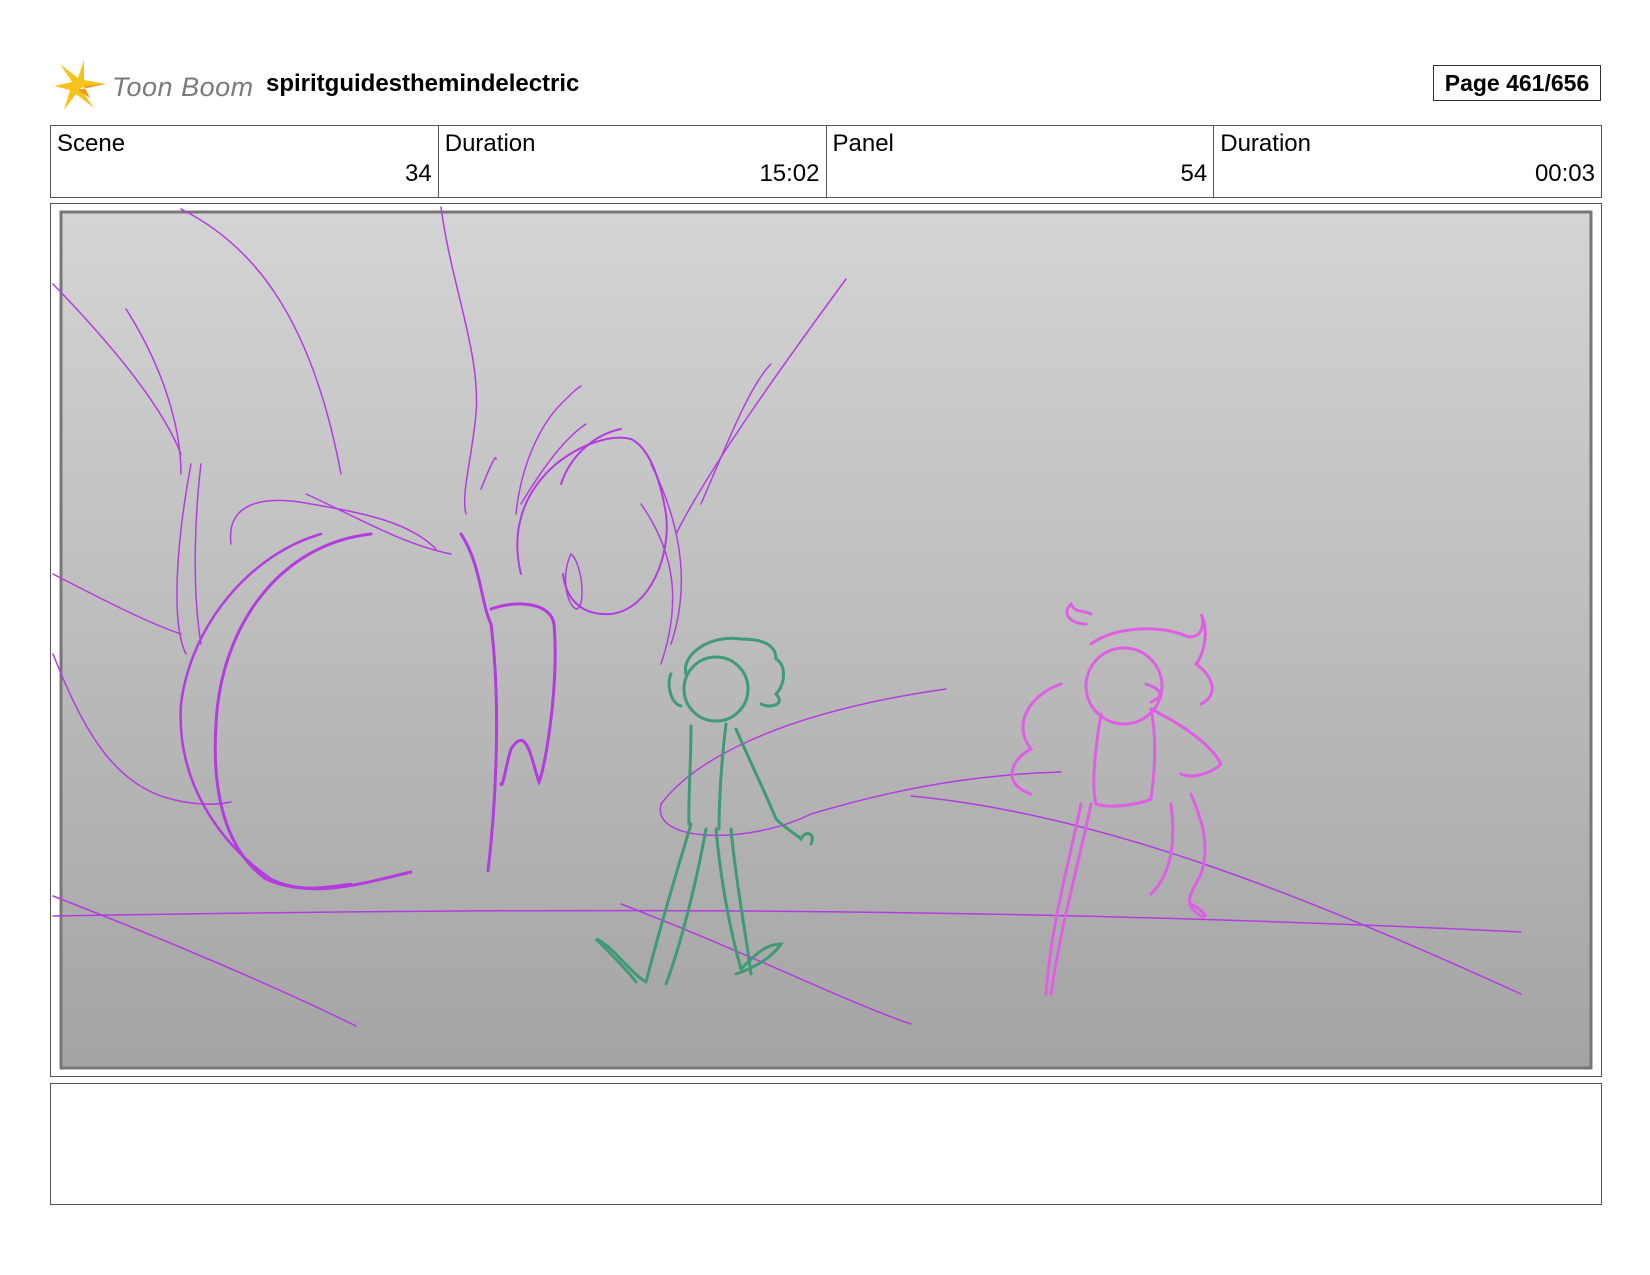 The image size is (1650, 1275). I want to click on panel-notes, so click(826, 1144).